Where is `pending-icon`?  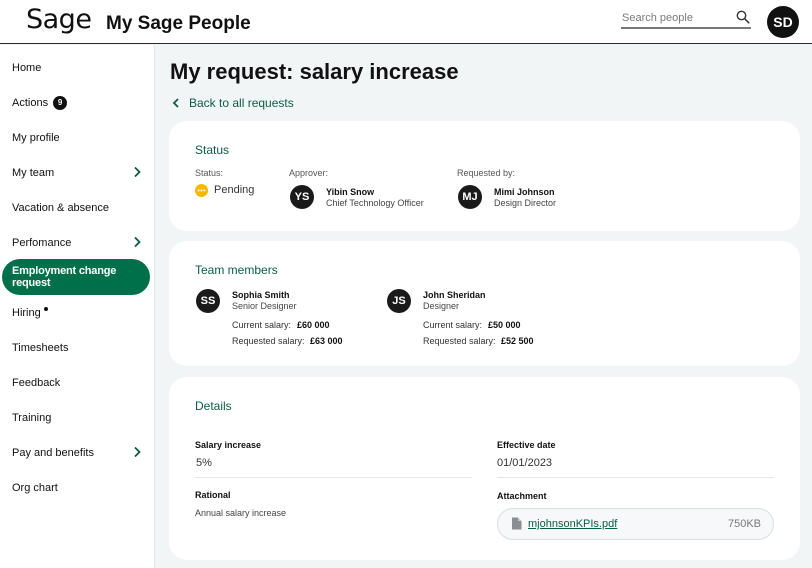
pending-icon is located at coordinates (201, 190).